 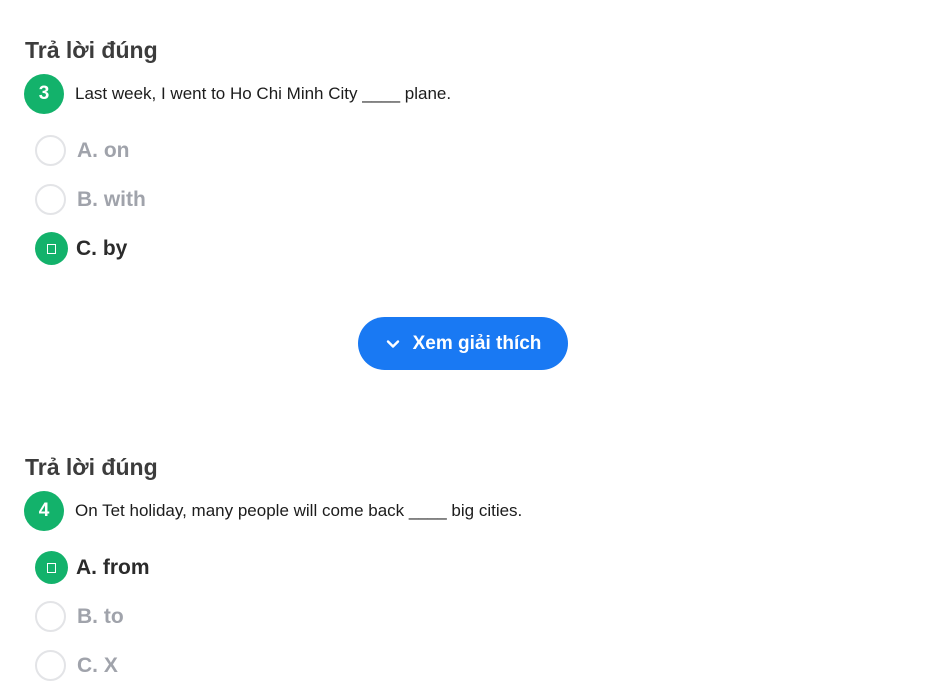 What do you see at coordinates (113, 567) in the screenshot?
I see `option-label: A. from` at bounding box center [113, 567].